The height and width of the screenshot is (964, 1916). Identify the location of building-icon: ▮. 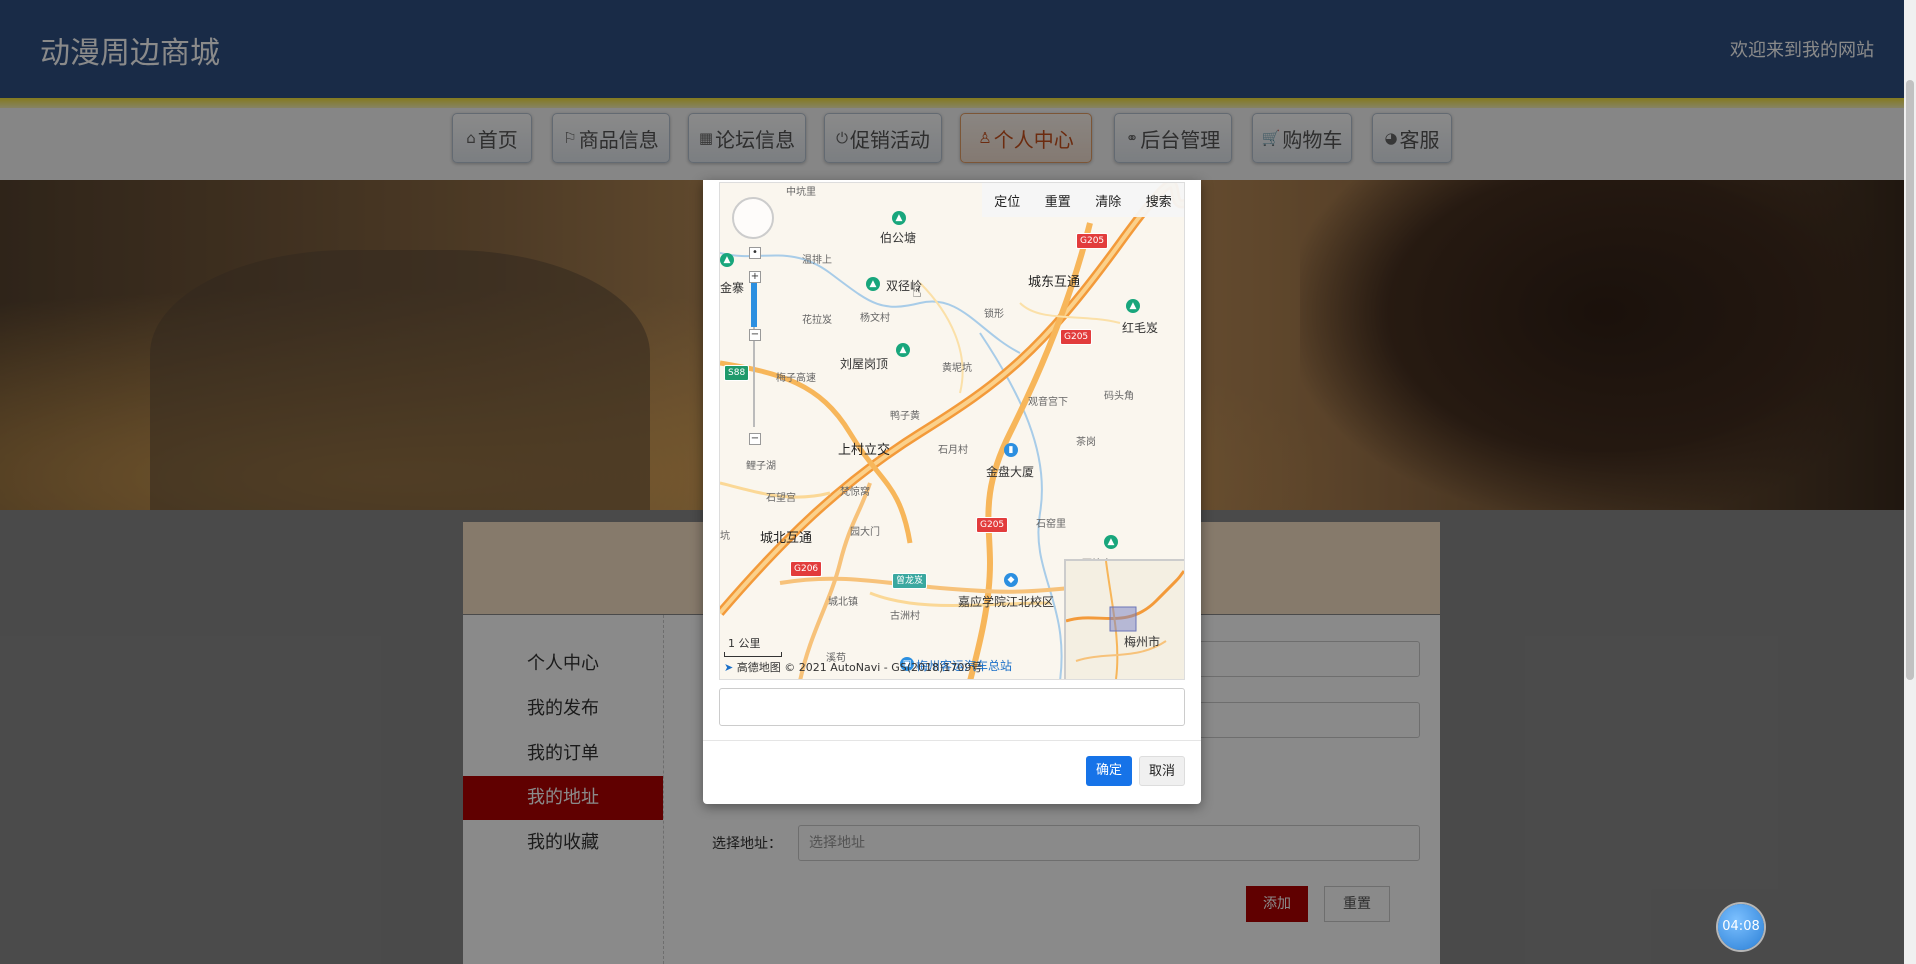
(1011, 450).